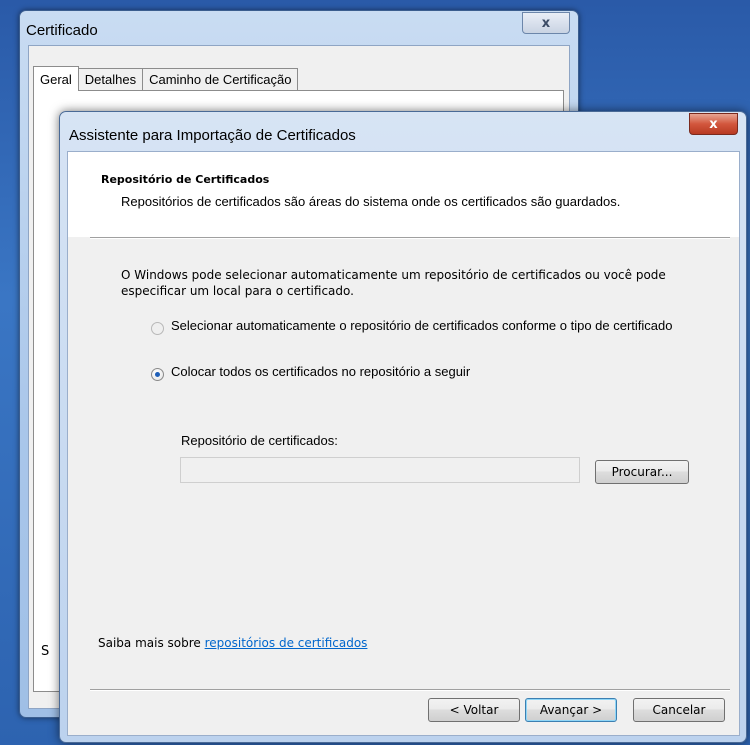 Image resolution: width=750 pixels, height=745 pixels. Describe the element at coordinates (474, 710) in the screenshot. I see `back-button: < Voltar` at that location.